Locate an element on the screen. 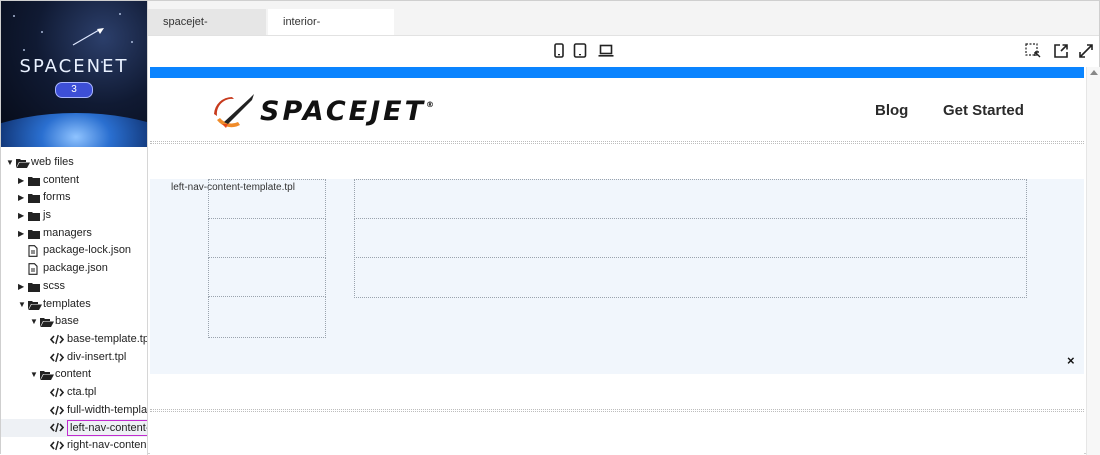  tree-item-label: left-nav-content- is located at coordinates (107, 428).